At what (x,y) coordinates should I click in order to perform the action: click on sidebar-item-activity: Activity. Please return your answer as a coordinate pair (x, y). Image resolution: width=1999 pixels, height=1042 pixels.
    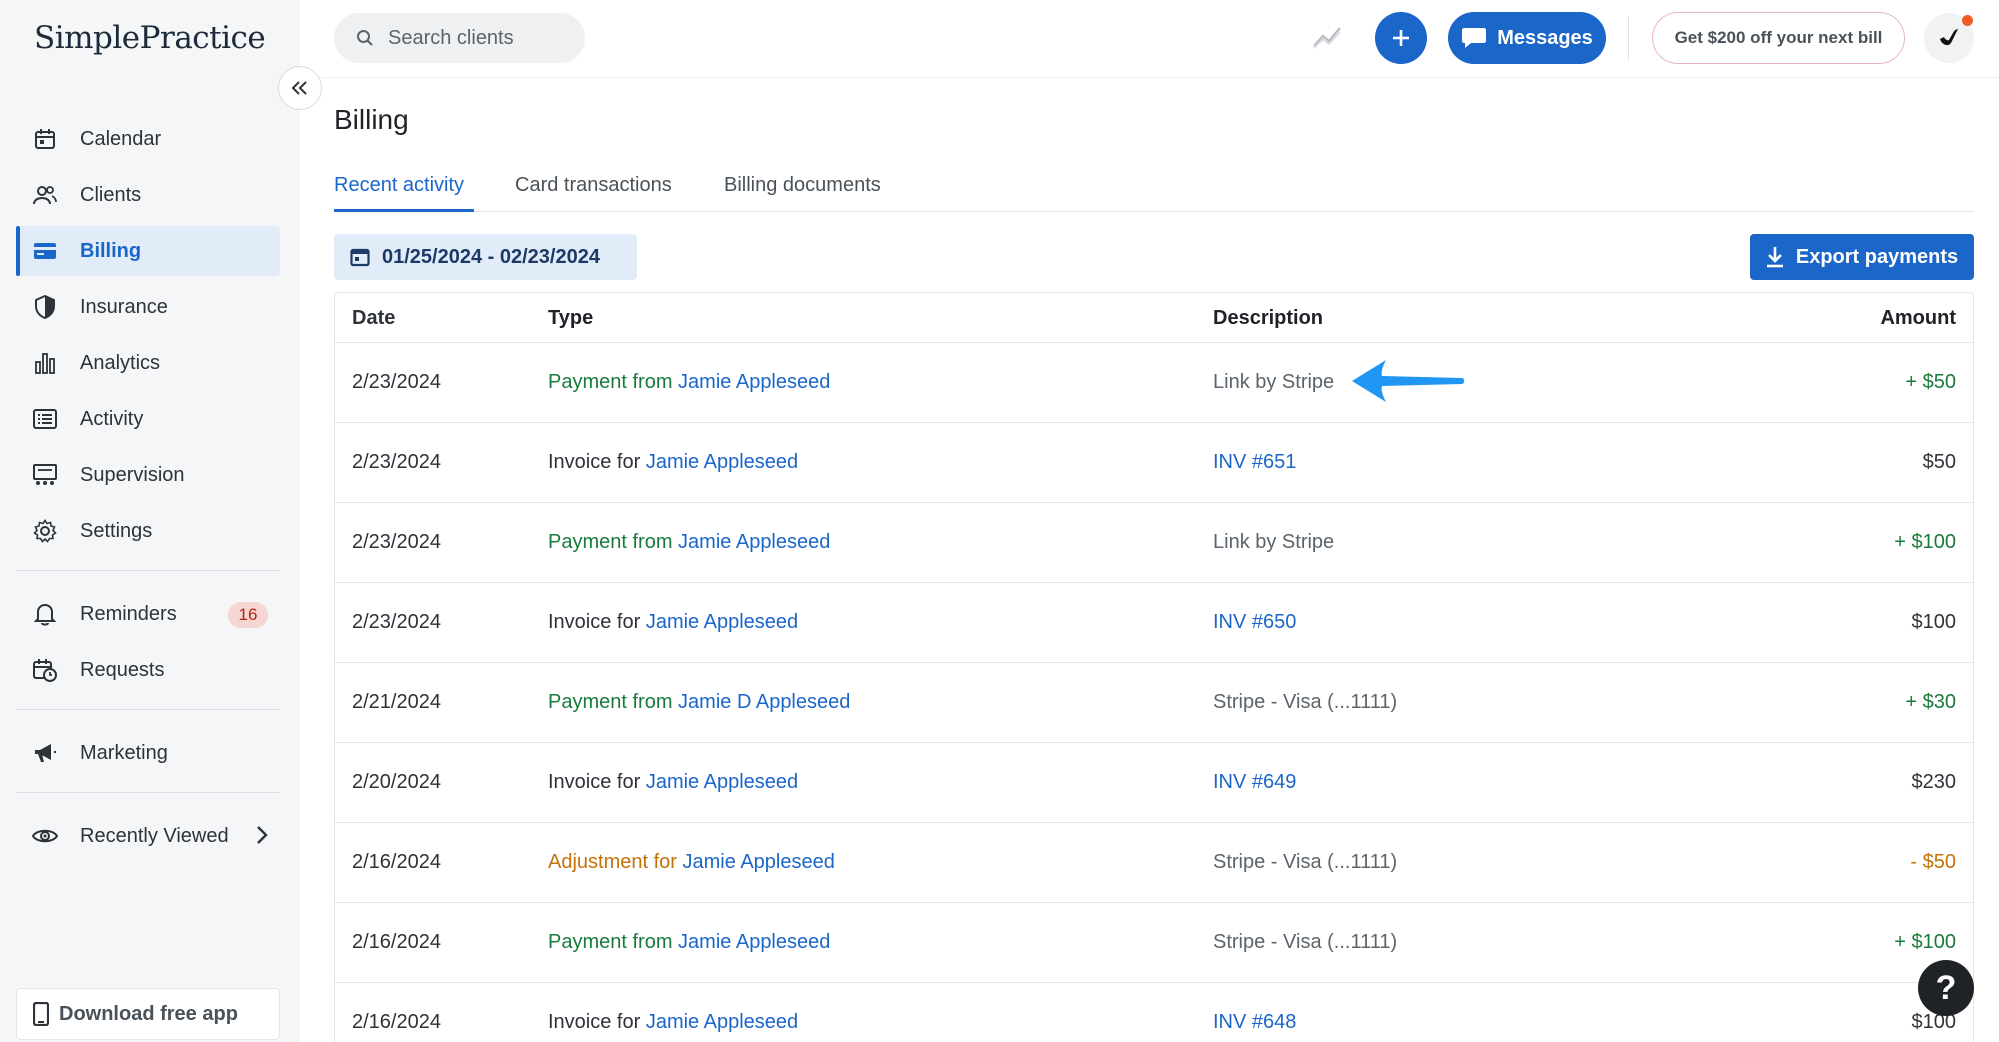
    Looking at the image, I should click on (148, 419).